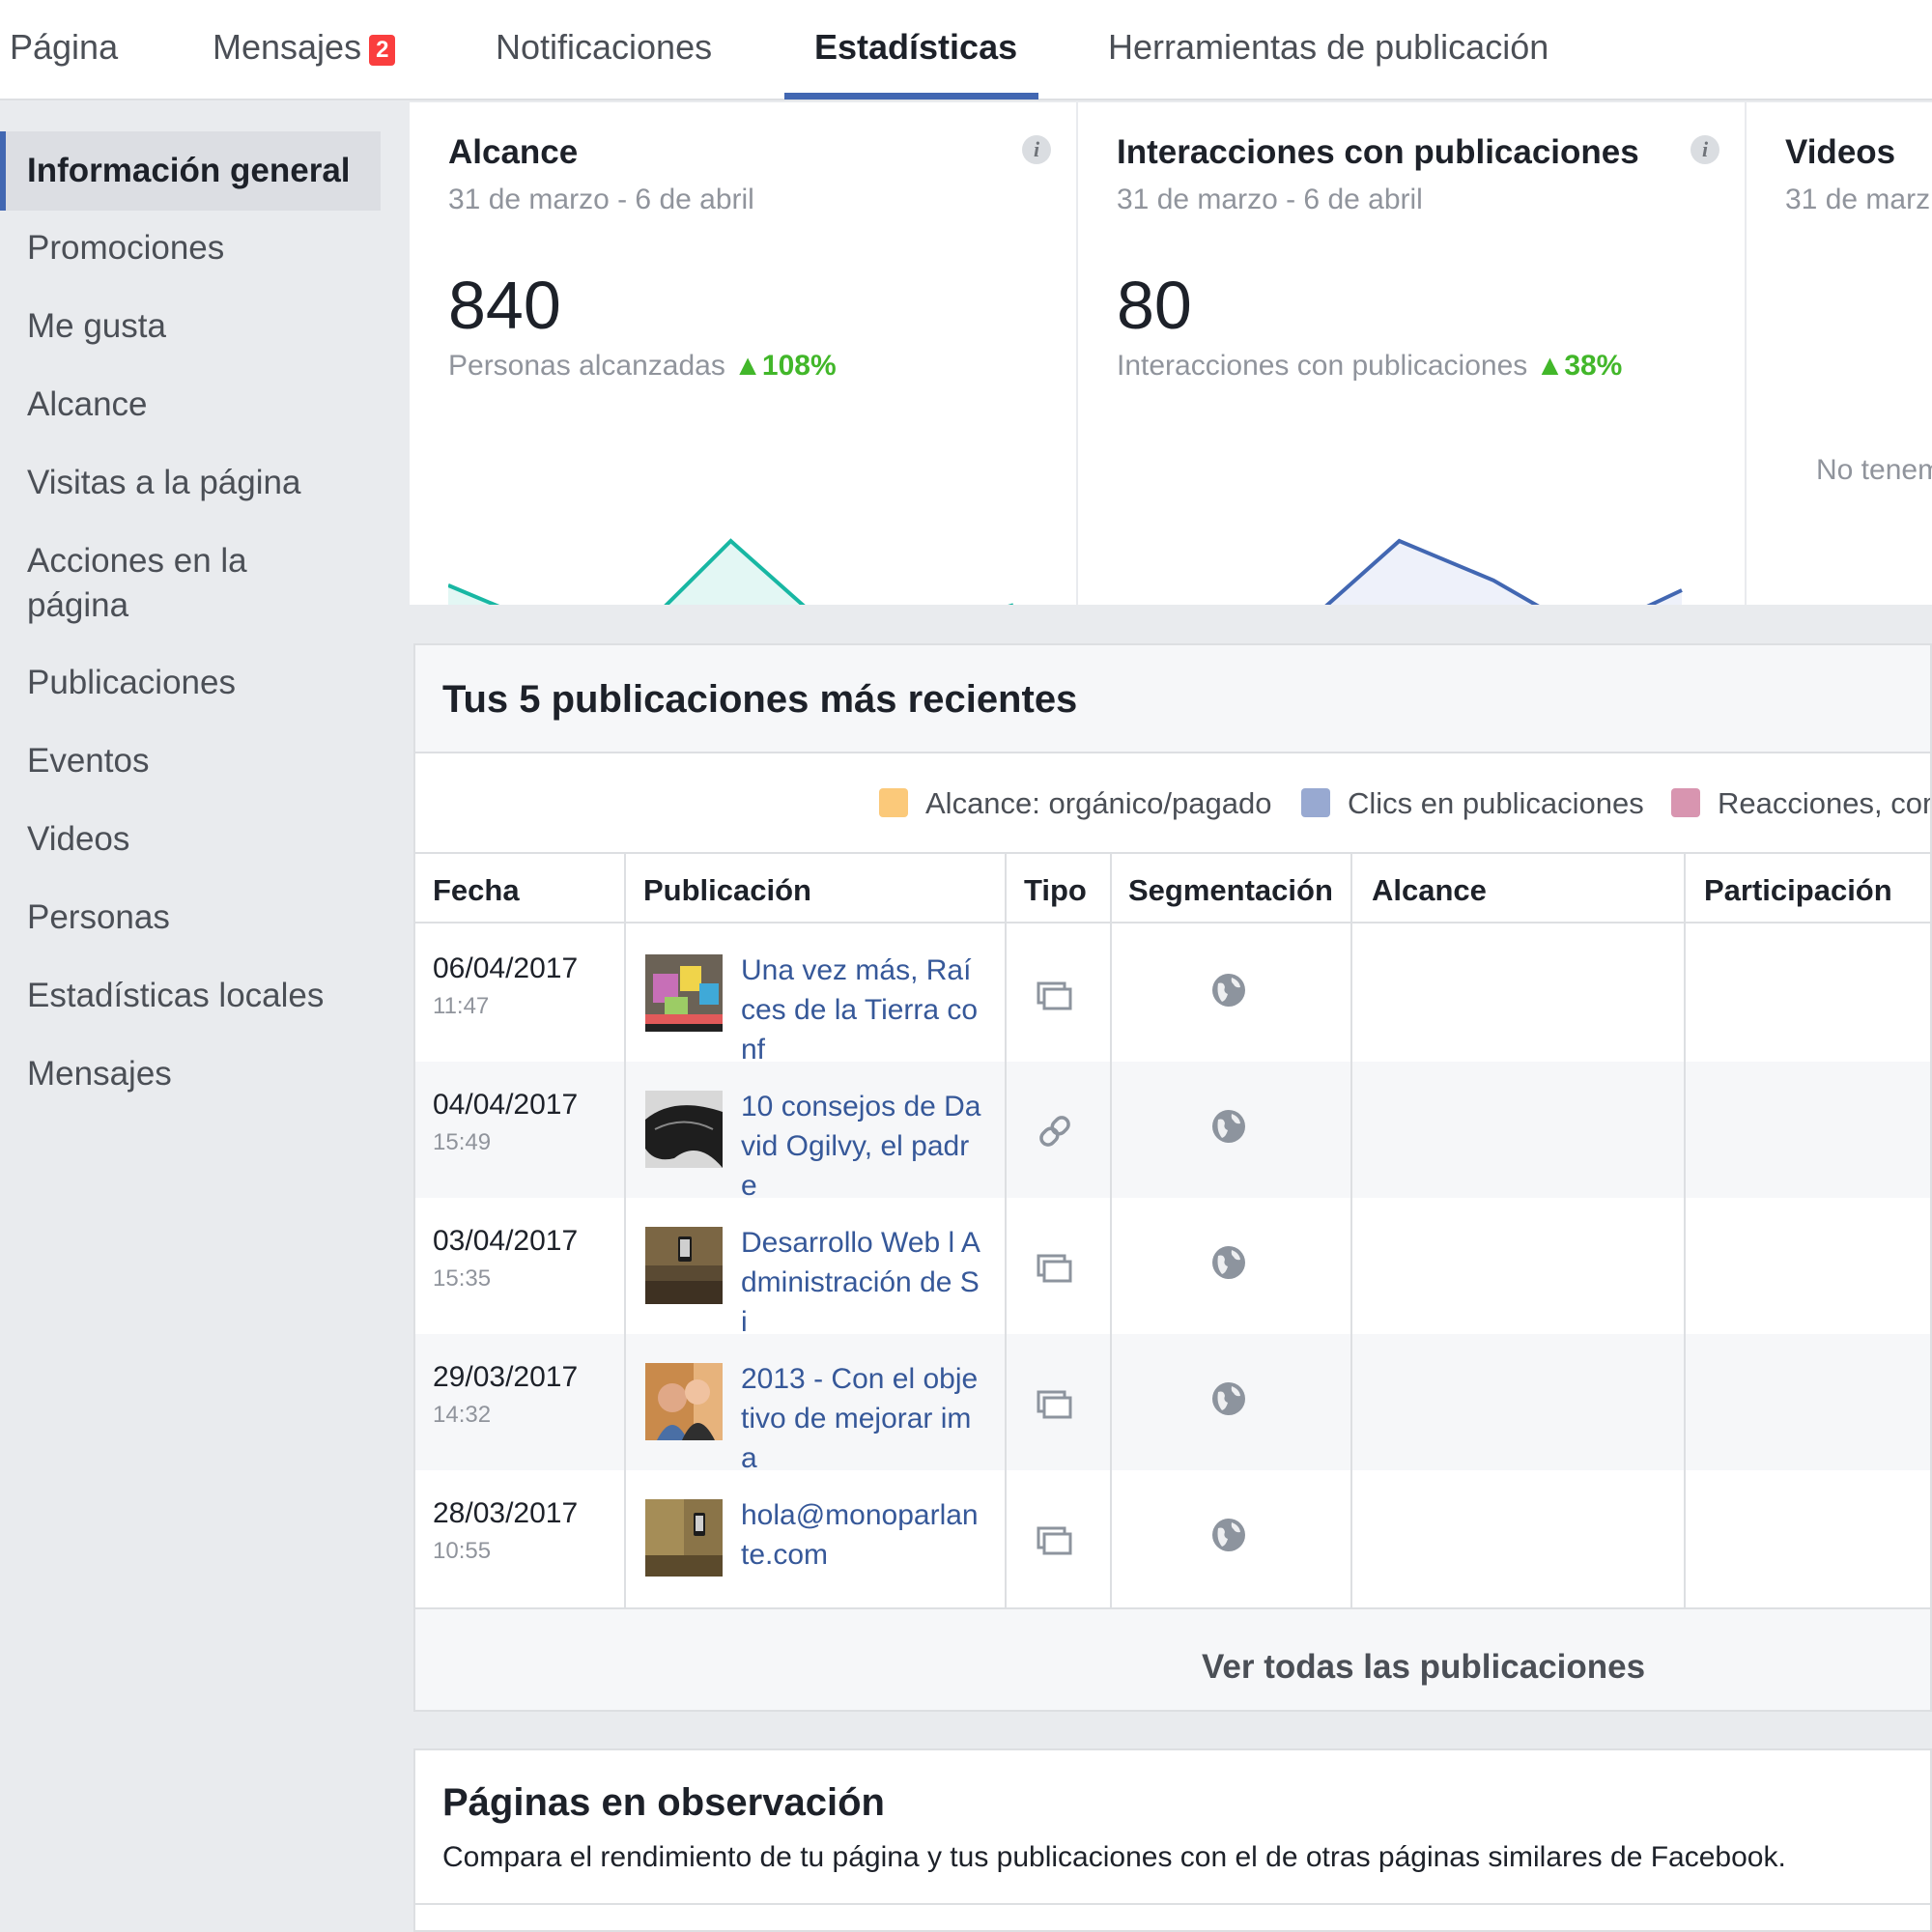 Image resolution: width=1932 pixels, height=1932 pixels. What do you see at coordinates (862, 1010) in the screenshot?
I see `post-title-link: Una vez más, Raíces de la Tierra conf` at bounding box center [862, 1010].